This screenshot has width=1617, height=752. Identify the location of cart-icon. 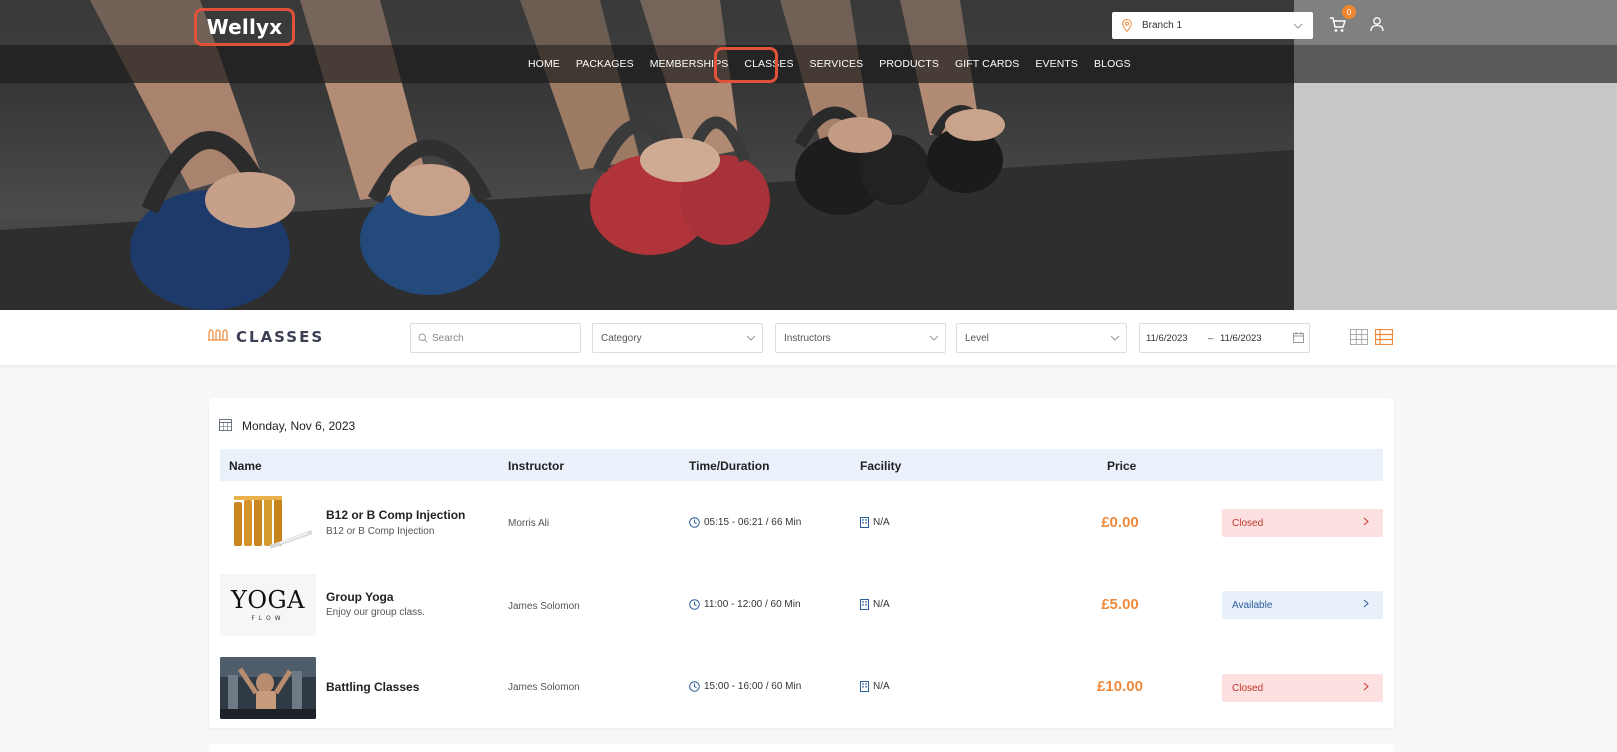
(1339, 26).